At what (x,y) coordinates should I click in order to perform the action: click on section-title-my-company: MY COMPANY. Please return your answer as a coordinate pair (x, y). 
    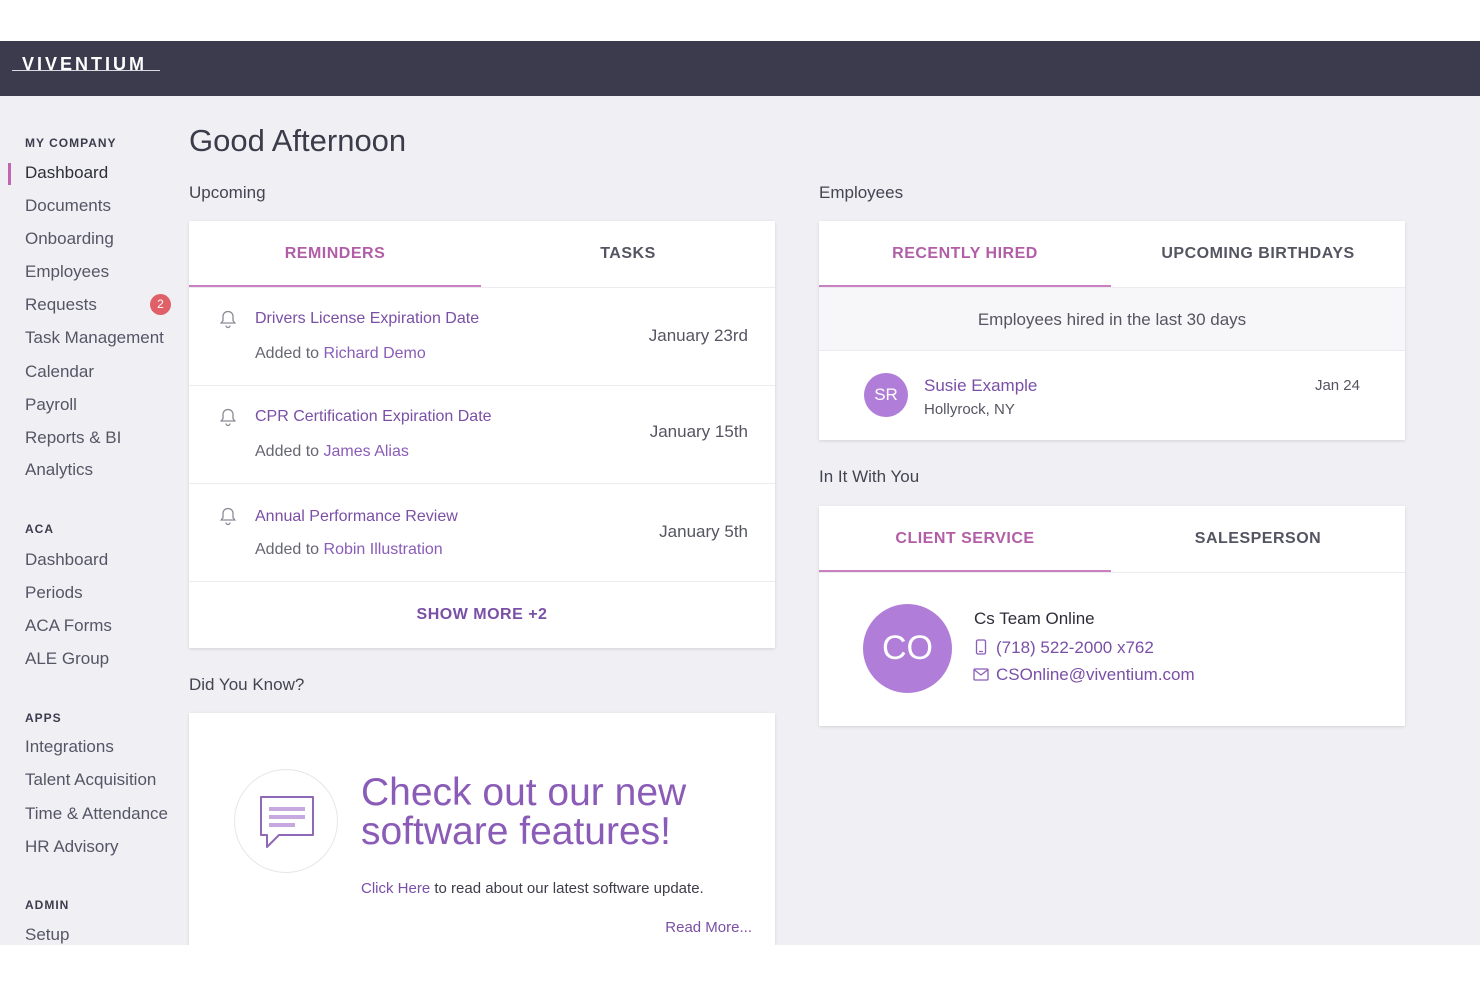
    Looking at the image, I should click on (71, 143).